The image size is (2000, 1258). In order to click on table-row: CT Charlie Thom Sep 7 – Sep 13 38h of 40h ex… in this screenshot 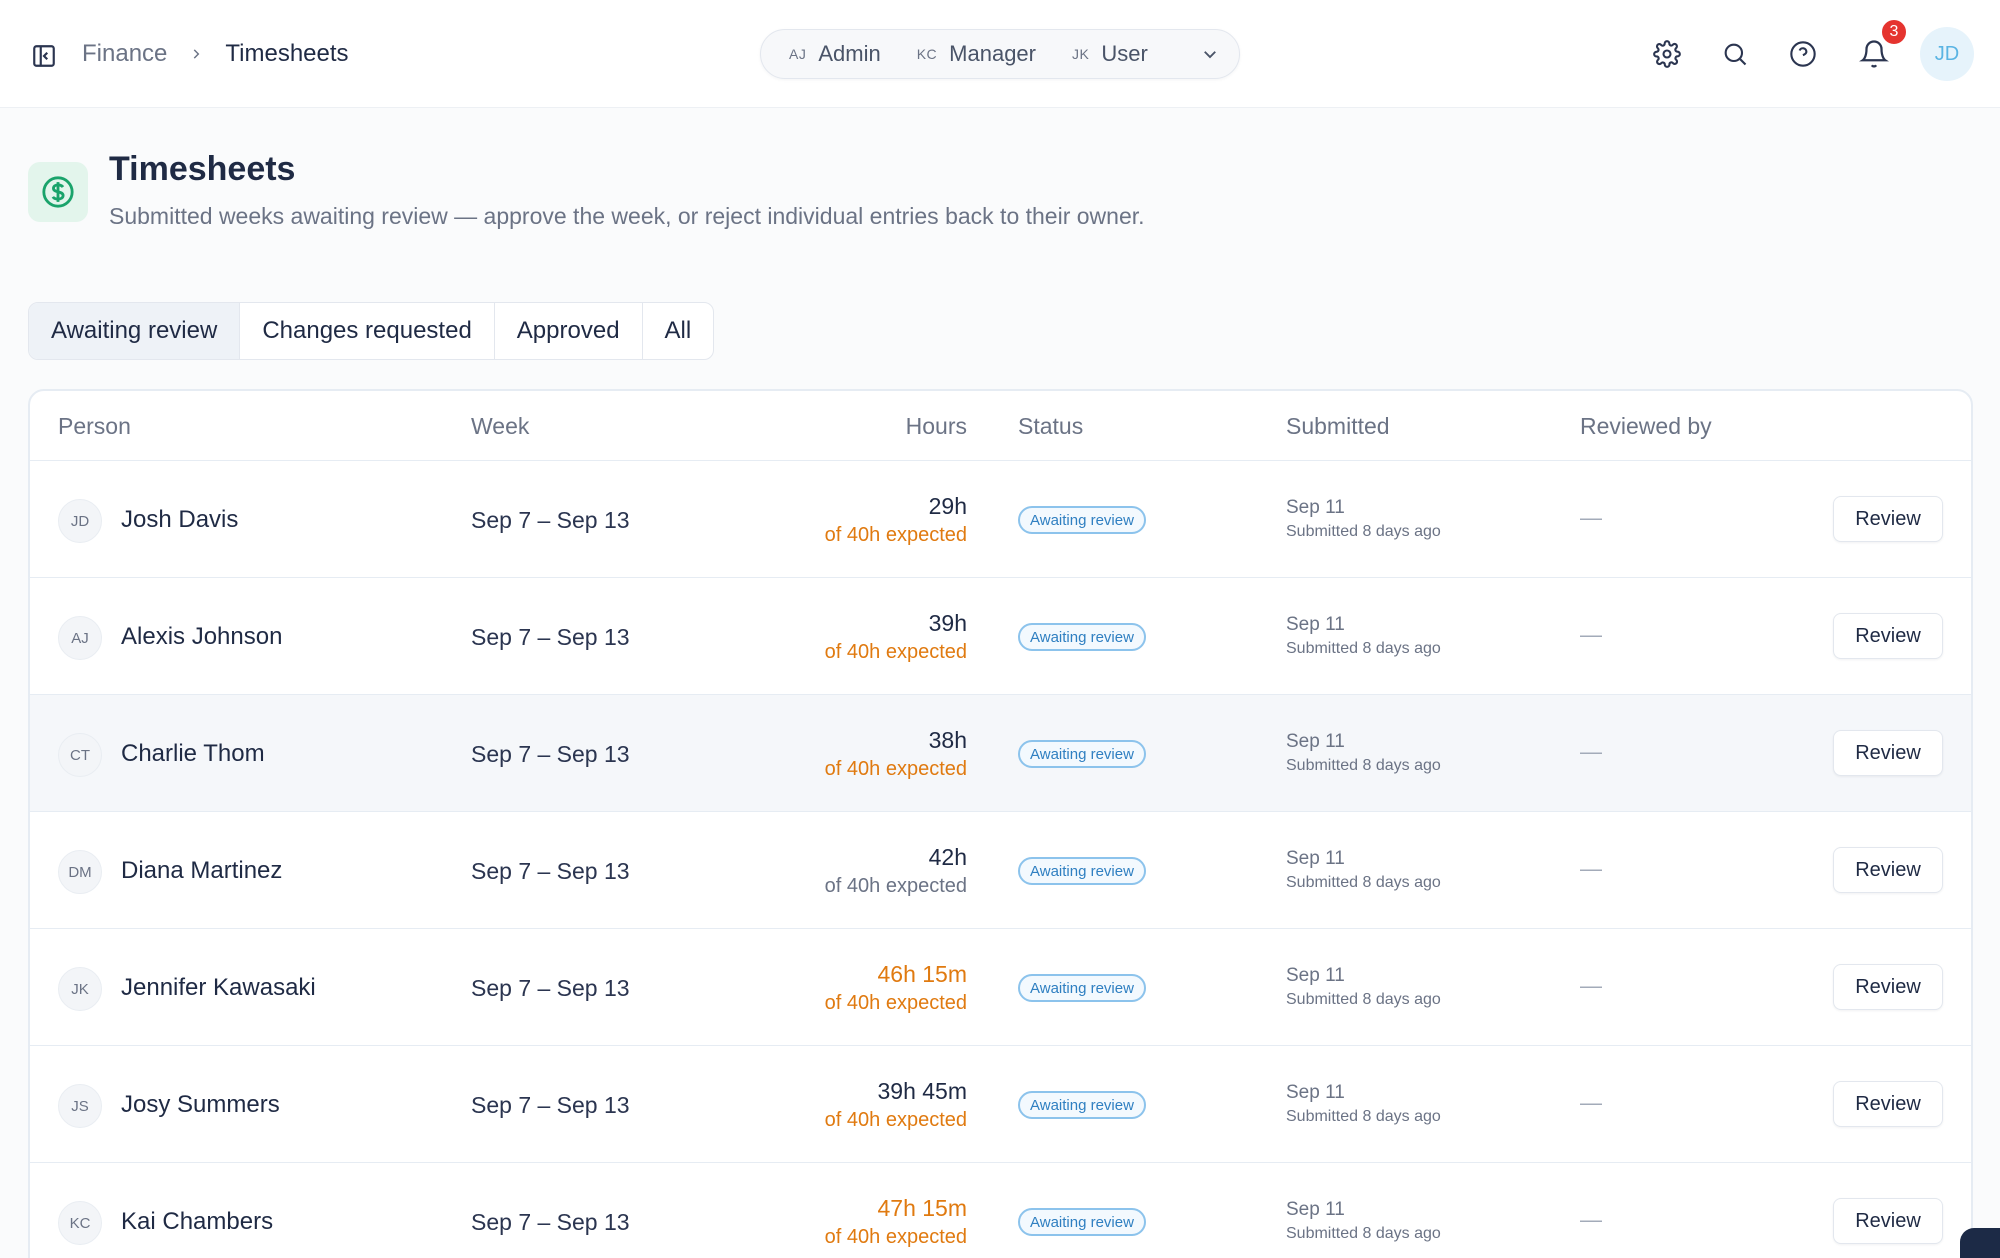, I will do `click(1000, 753)`.